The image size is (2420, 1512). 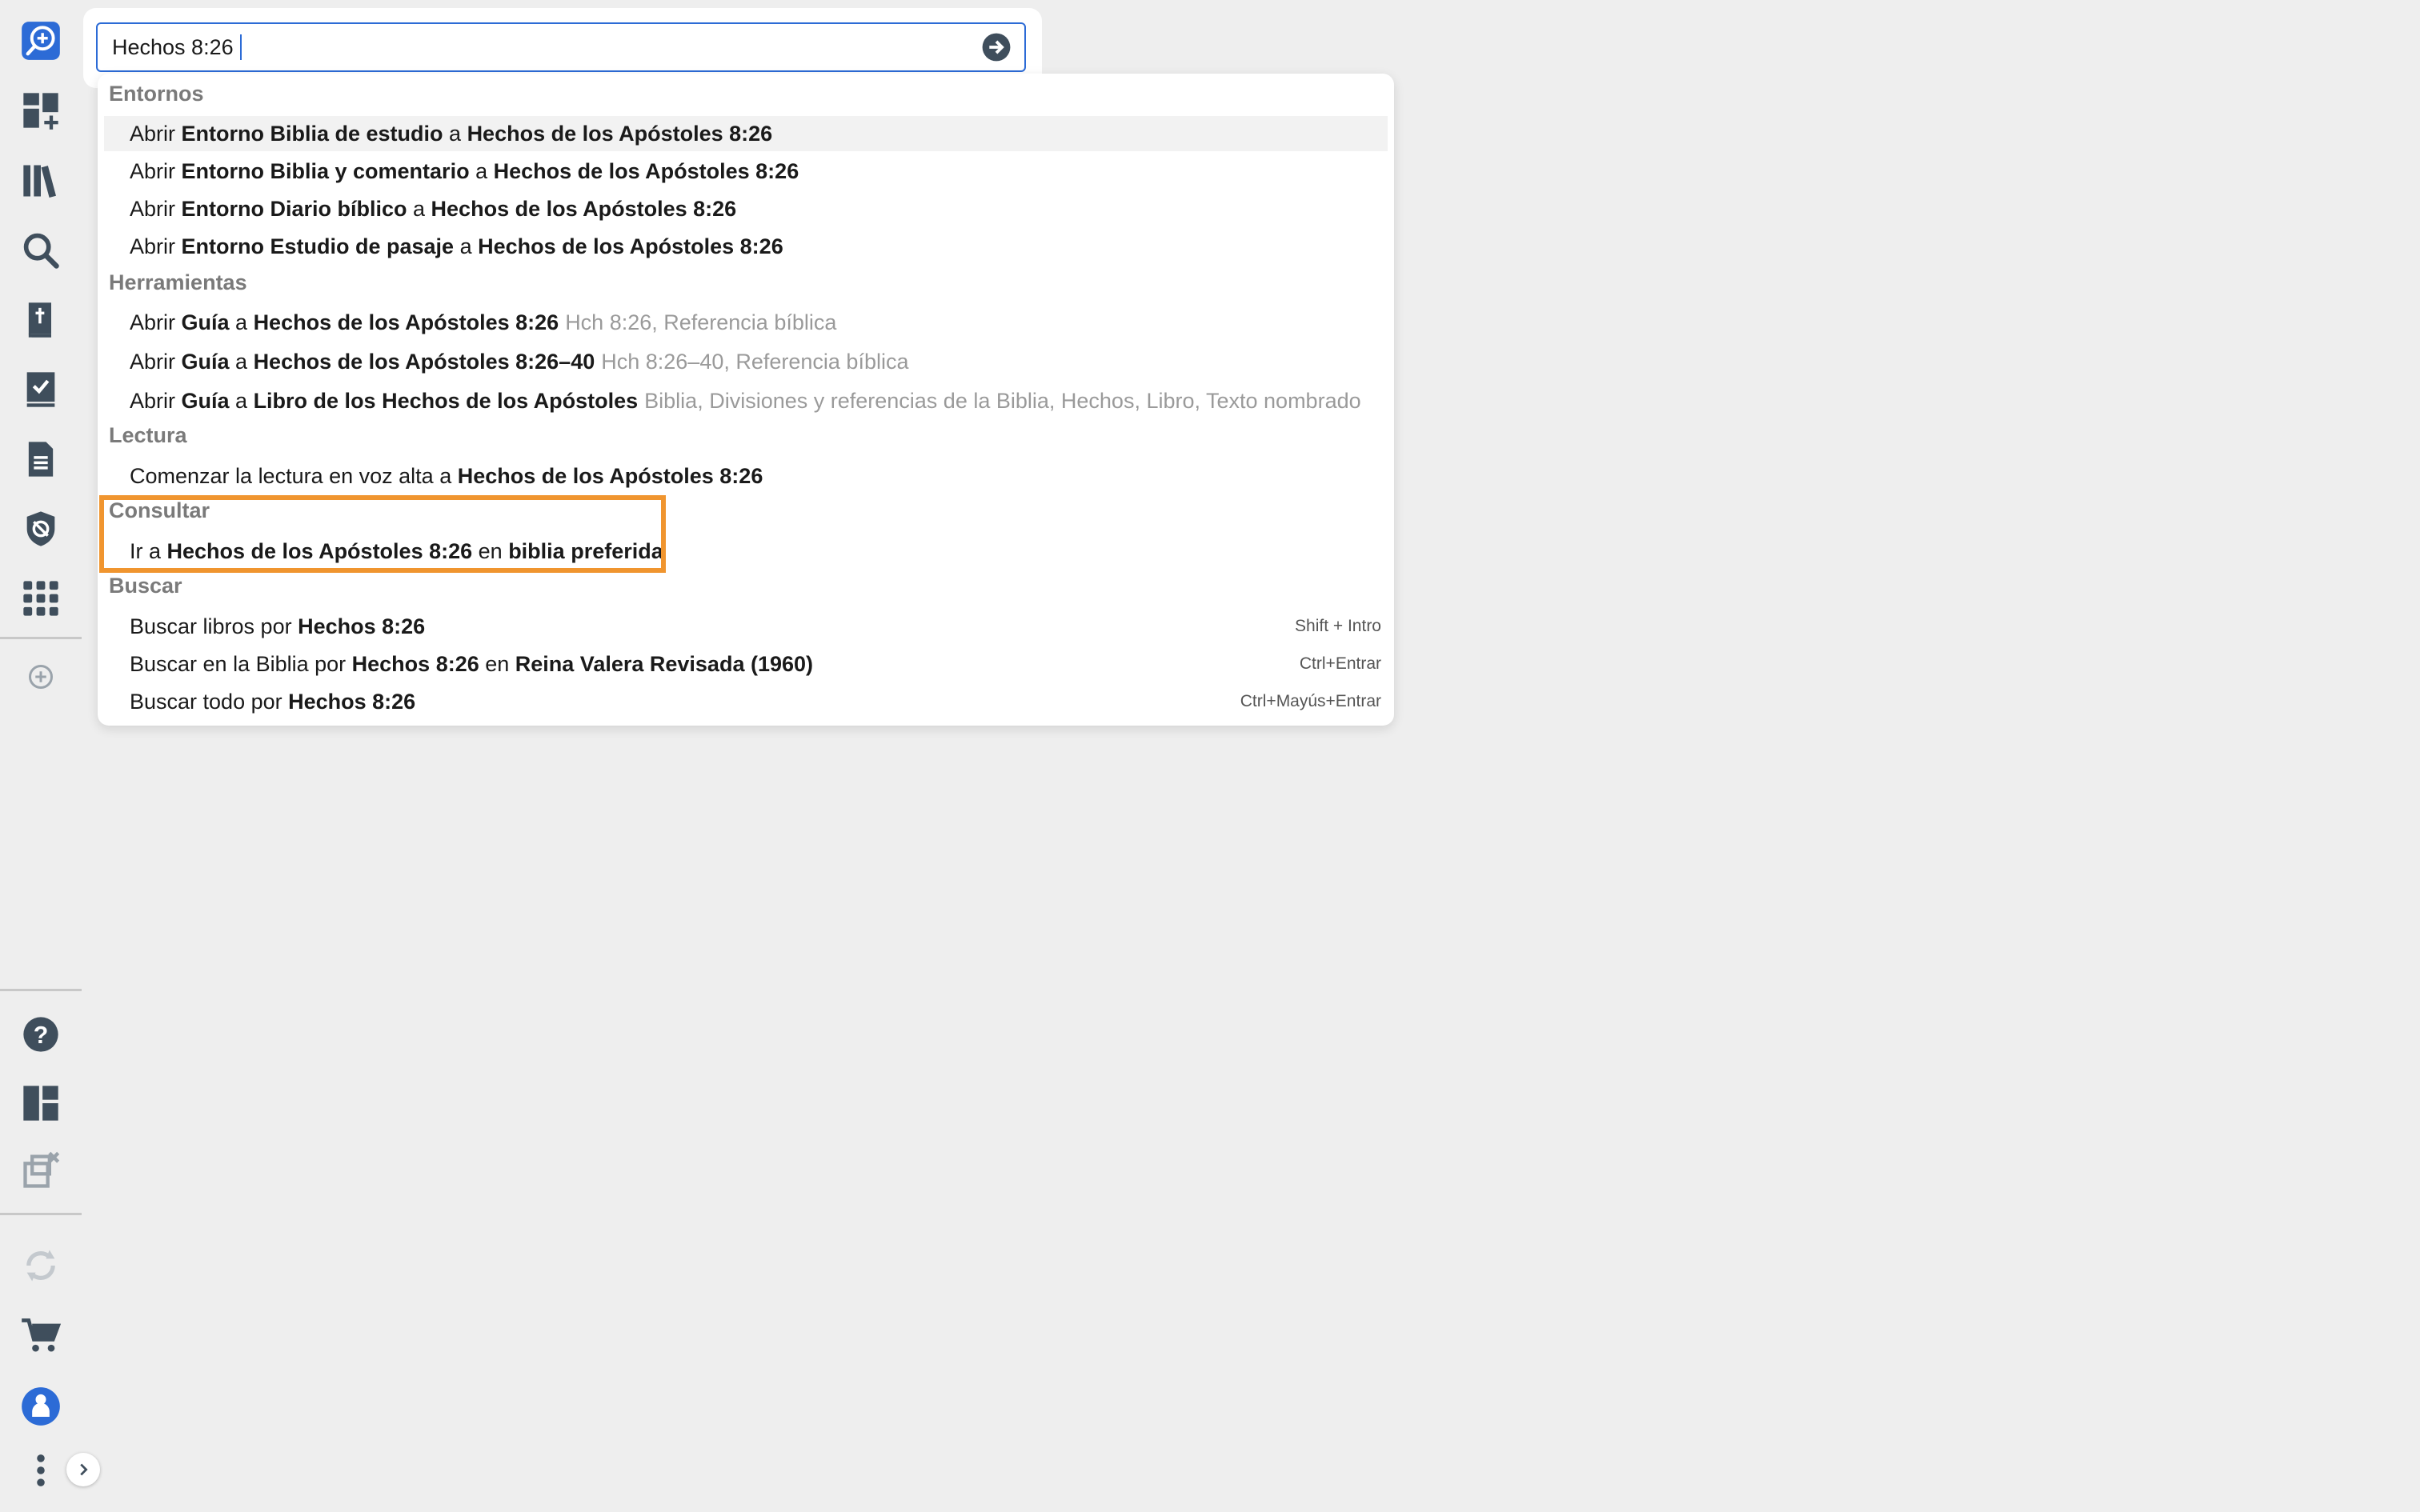 What do you see at coordinates (41, 1103) in the screenshot?
I see `layout-icon` at bounding box center [41, 1103].